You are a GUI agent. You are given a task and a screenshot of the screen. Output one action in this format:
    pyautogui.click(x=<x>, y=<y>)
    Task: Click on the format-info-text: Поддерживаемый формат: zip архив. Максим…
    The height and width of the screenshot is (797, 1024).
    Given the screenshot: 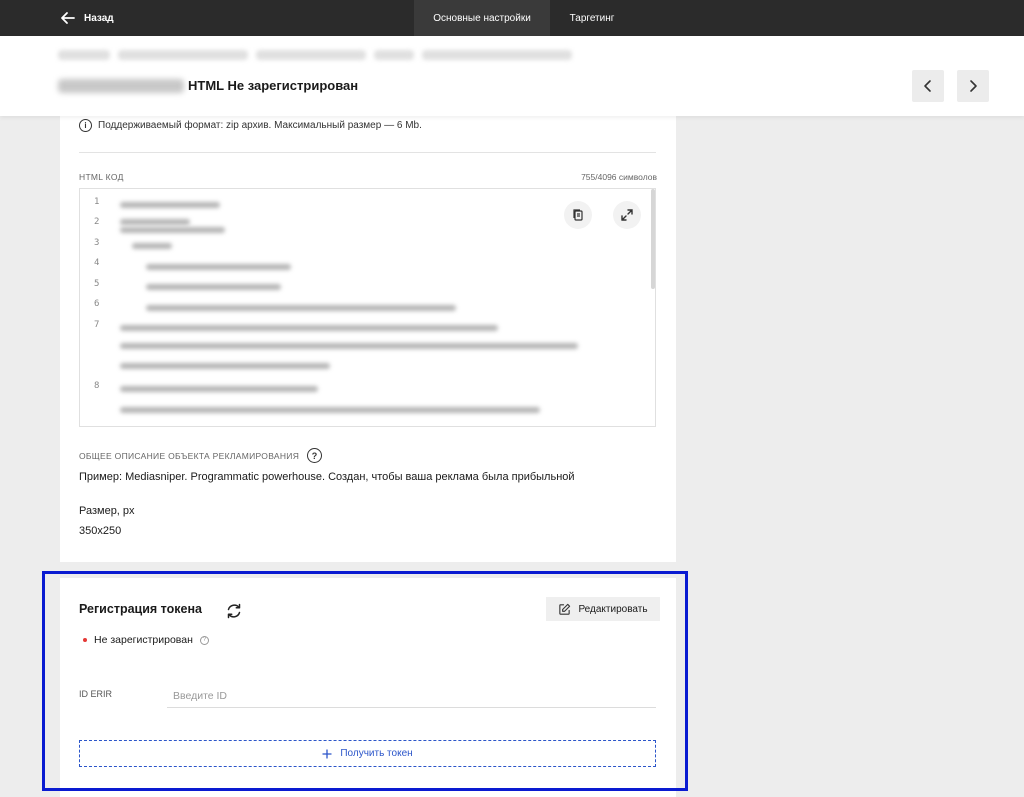 What is the action you would take?
    pyautogui.click(x=260, y=125)
    